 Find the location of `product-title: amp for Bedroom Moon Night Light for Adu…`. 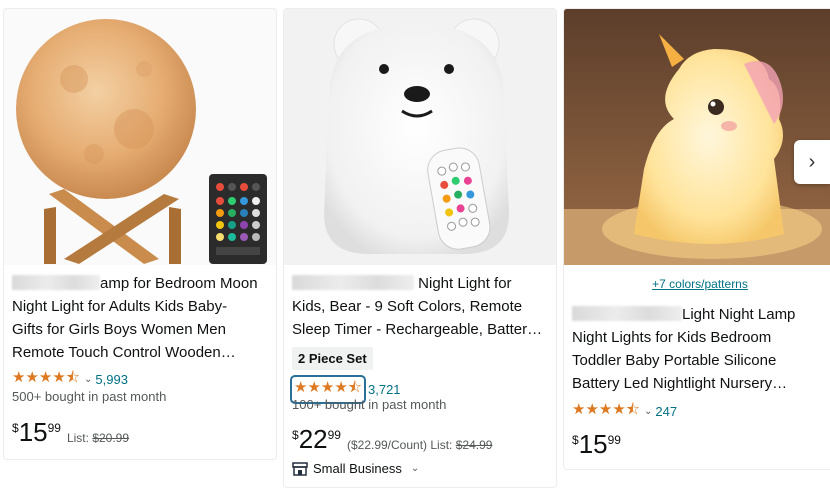

product-title: amp for Bedroom Moon Night Light for Adu… is located at coordinates (141, 318).